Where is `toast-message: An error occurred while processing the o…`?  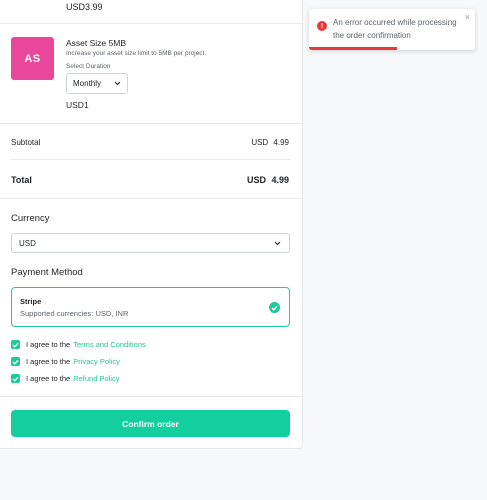
toast-message: An error occurred while processing the o… is located at coordinates (395, 29).